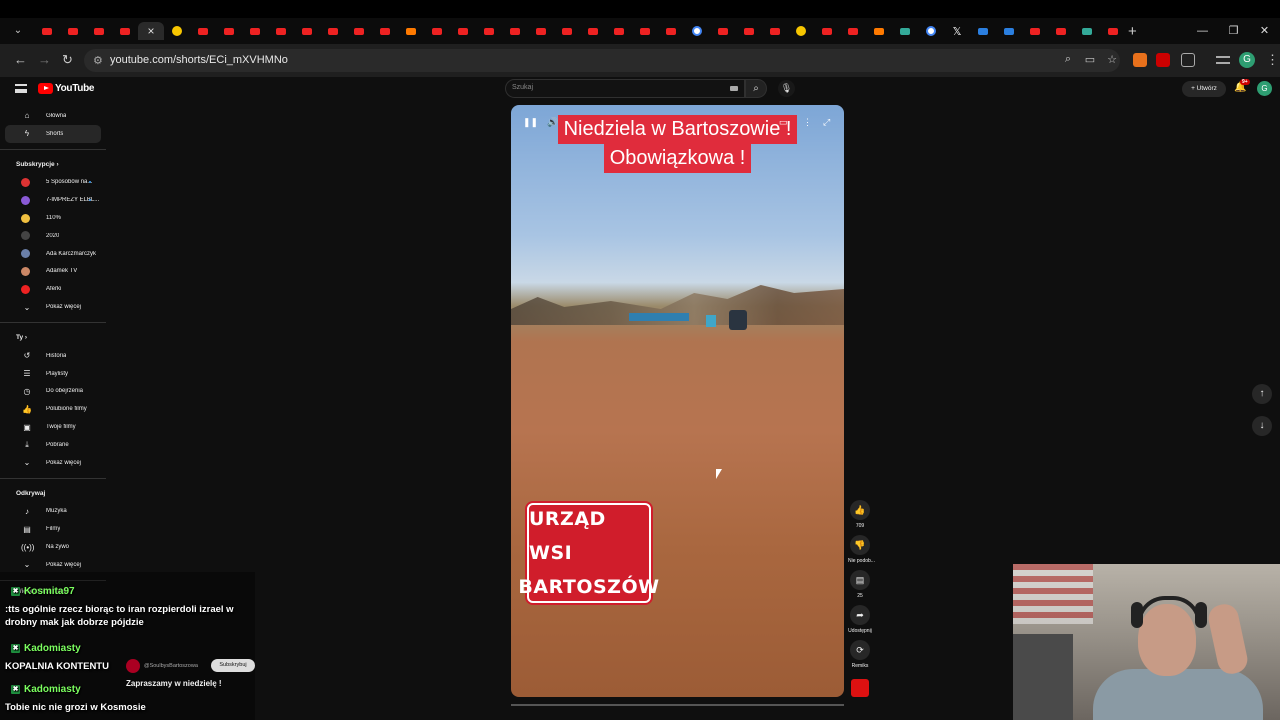  I want to click on sidebar-item-your-videos: ▣ Twoje filmy, so click(53, 427).